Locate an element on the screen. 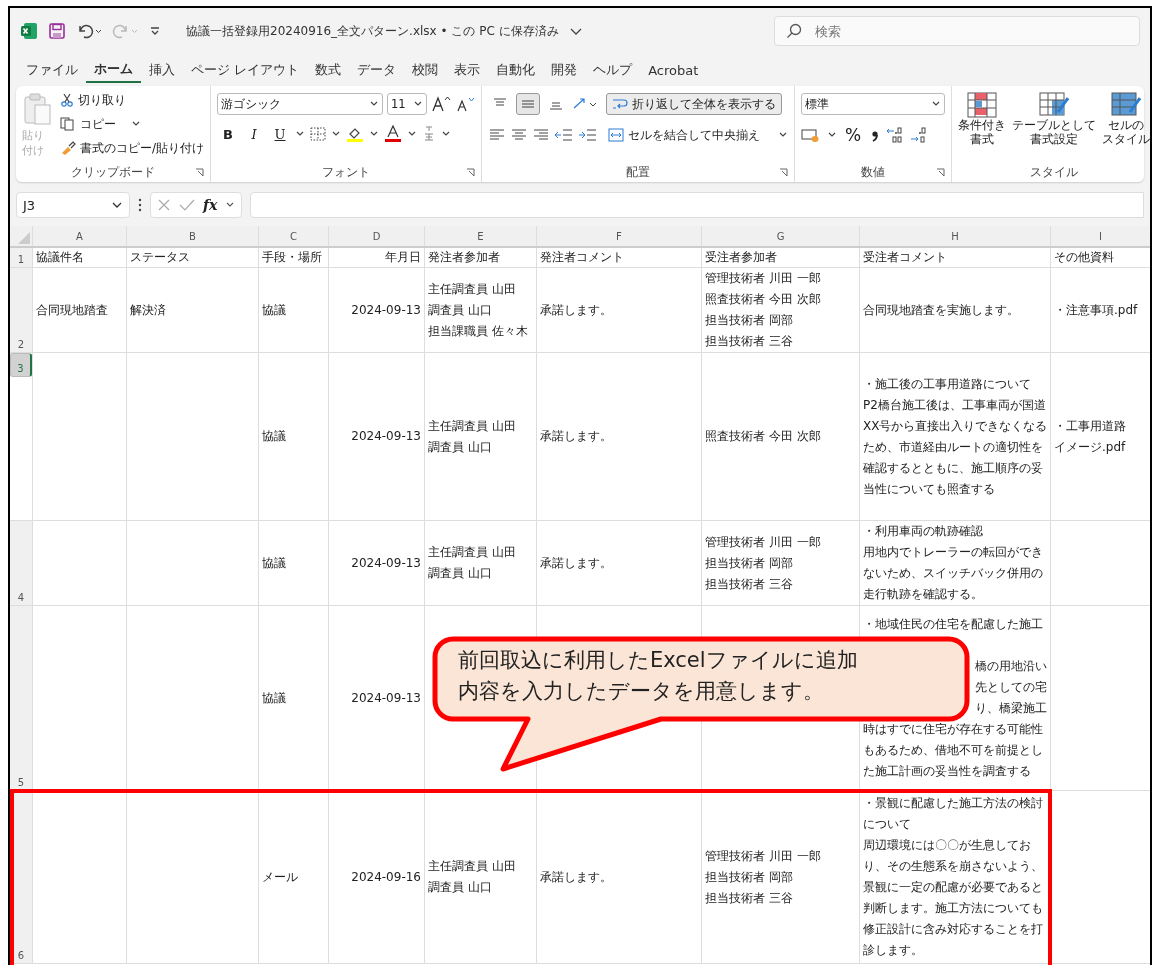 This screenshot has height=971, width=1166. percent-style-button: % is located at coordinates (853, 135).